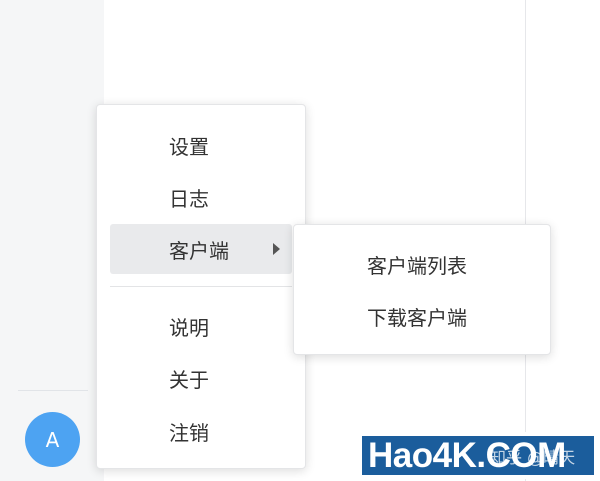 The height and width of the screenshot is (481, 600). I want to click on menu-item-label: 设置, so click(189, 146).